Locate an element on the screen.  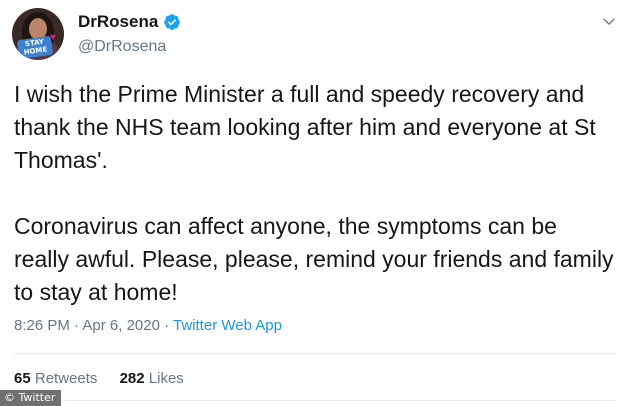
handle: @DrRosena is located at coordinates (129, 47).